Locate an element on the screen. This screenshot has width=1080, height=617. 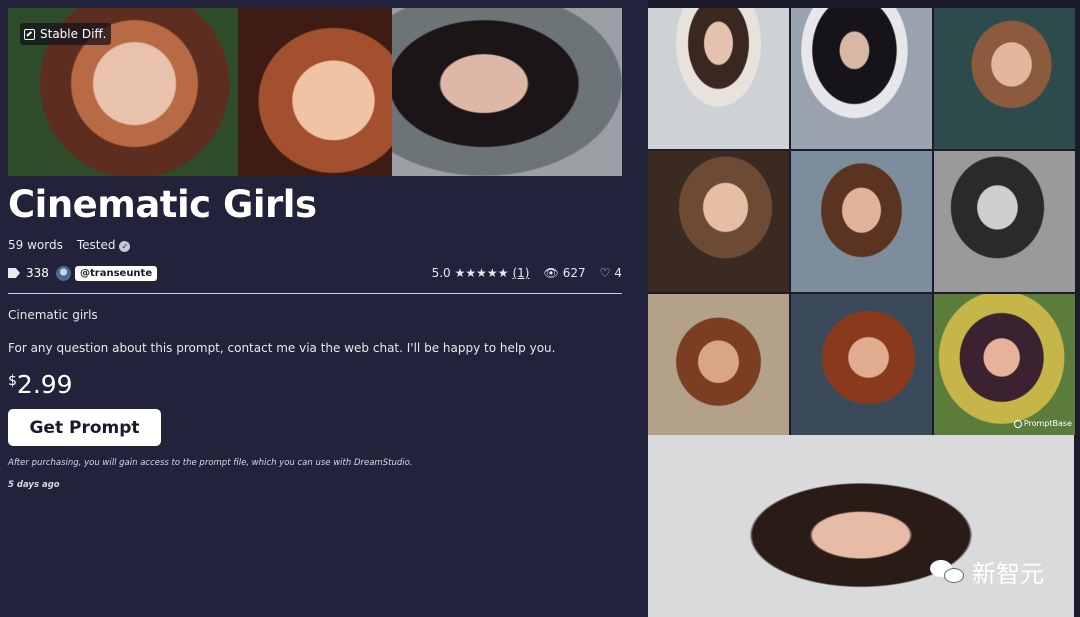
price: $2.99 is located at coordinates (40, 384).